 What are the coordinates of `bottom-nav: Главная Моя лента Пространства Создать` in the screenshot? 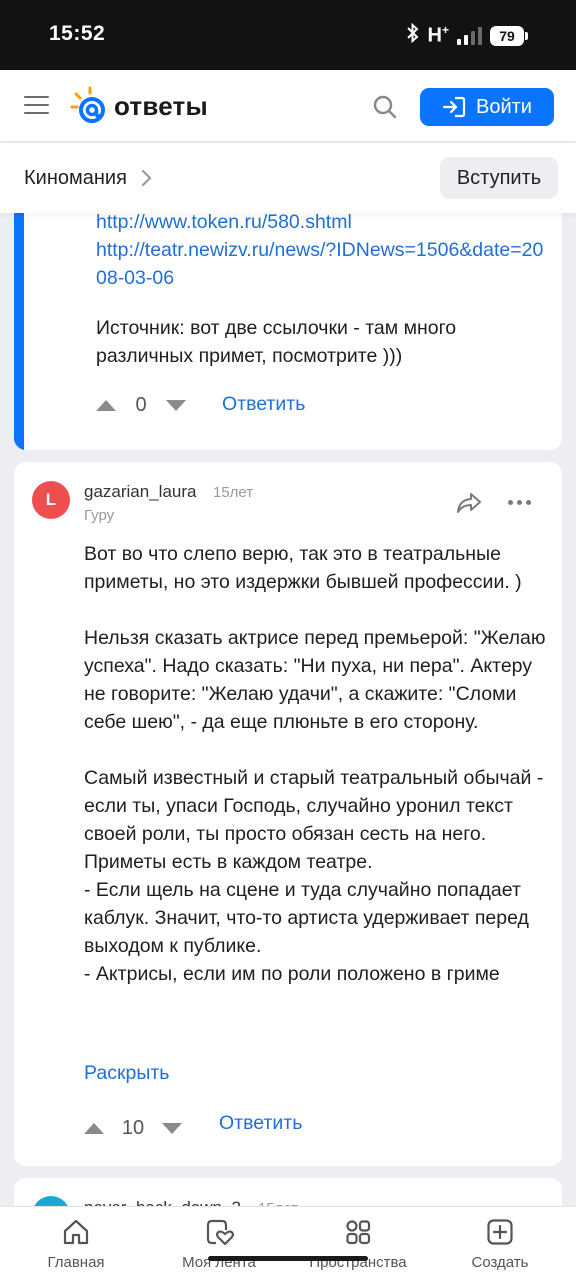 It's located at (288, 1243).